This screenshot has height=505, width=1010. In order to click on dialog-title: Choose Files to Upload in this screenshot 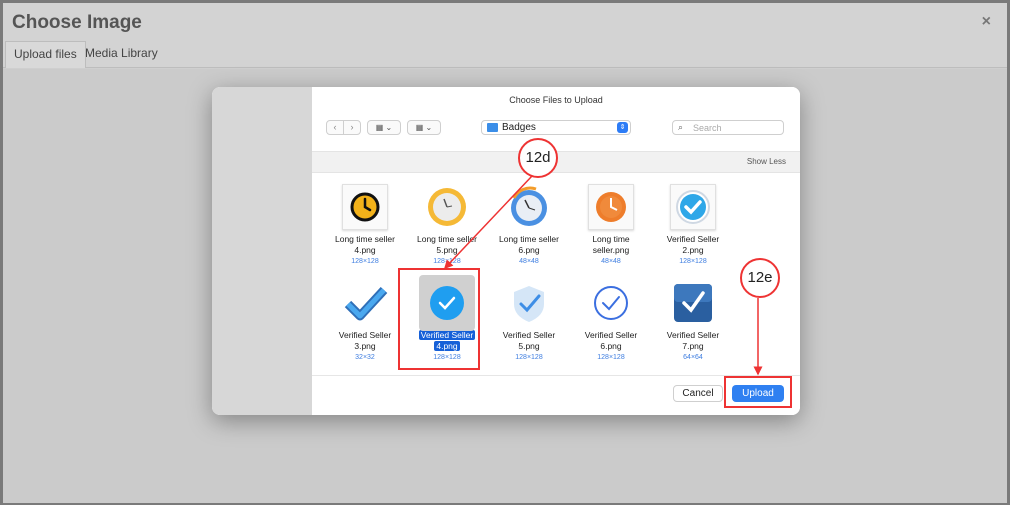, I will do `click(556, 100)`.